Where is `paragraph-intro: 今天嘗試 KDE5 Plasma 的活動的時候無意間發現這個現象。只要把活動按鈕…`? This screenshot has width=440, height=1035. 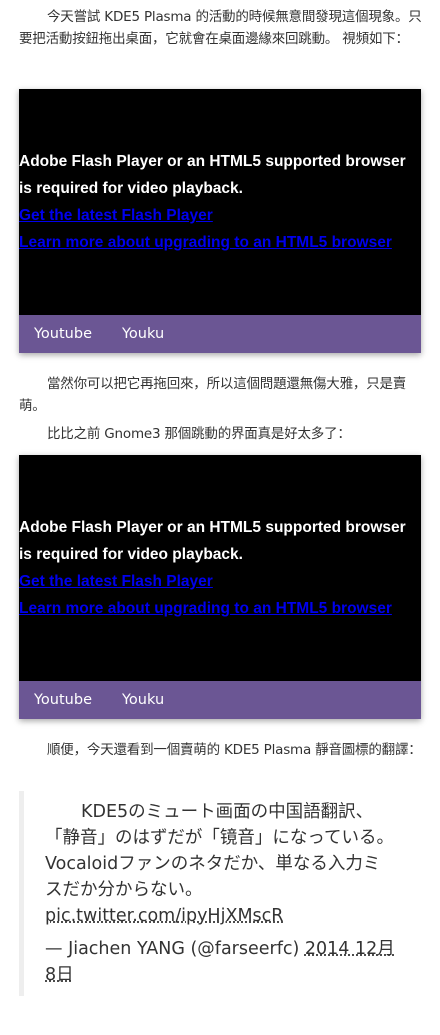 paragraph-intro: 今天嘗試 KDE5 Plasma 的活動的時候無意間發現這個現象。只要把活動按鈕… is located at coordinates (220, 28).